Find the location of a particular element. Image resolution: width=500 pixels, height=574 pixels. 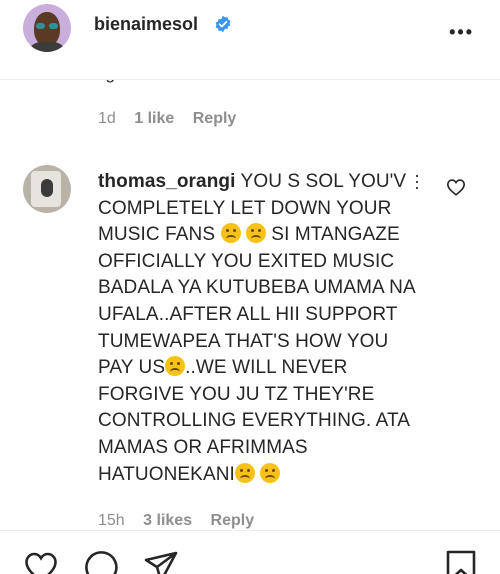

previous-comment-meta: 1d 1 like Reply is located at coordinates (174, 119).